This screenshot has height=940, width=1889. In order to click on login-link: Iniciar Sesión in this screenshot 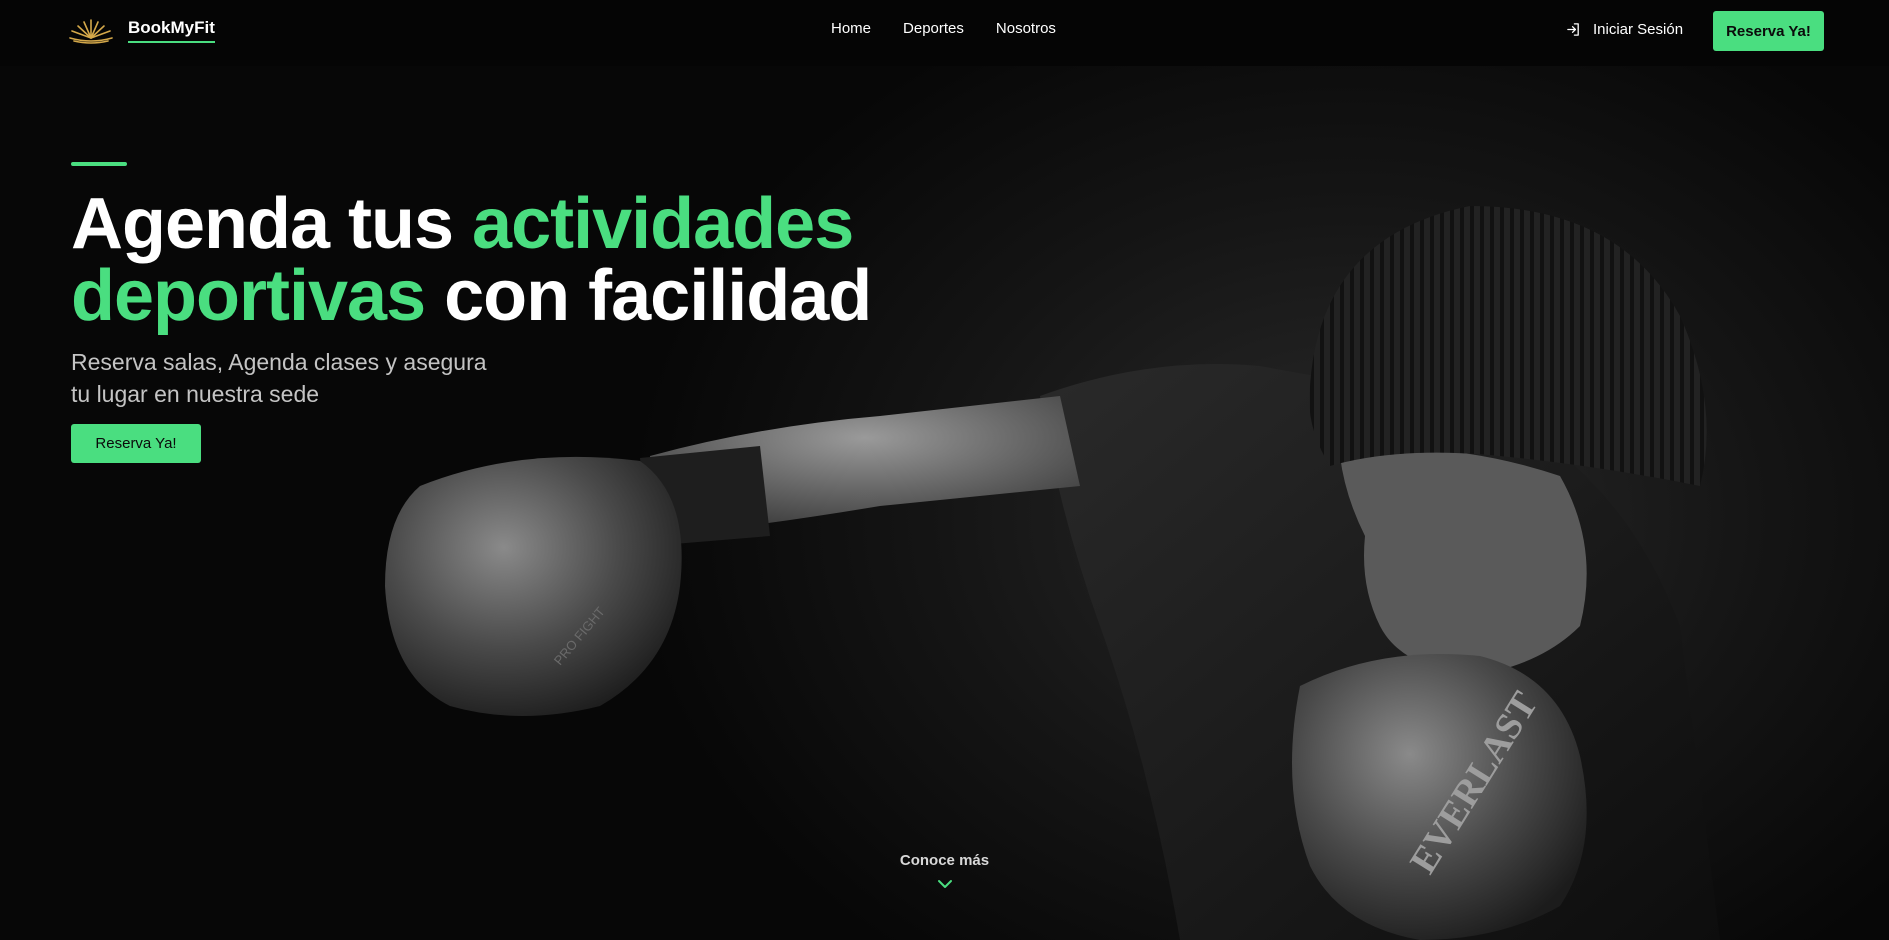, I will do `click(1624, 29)`.